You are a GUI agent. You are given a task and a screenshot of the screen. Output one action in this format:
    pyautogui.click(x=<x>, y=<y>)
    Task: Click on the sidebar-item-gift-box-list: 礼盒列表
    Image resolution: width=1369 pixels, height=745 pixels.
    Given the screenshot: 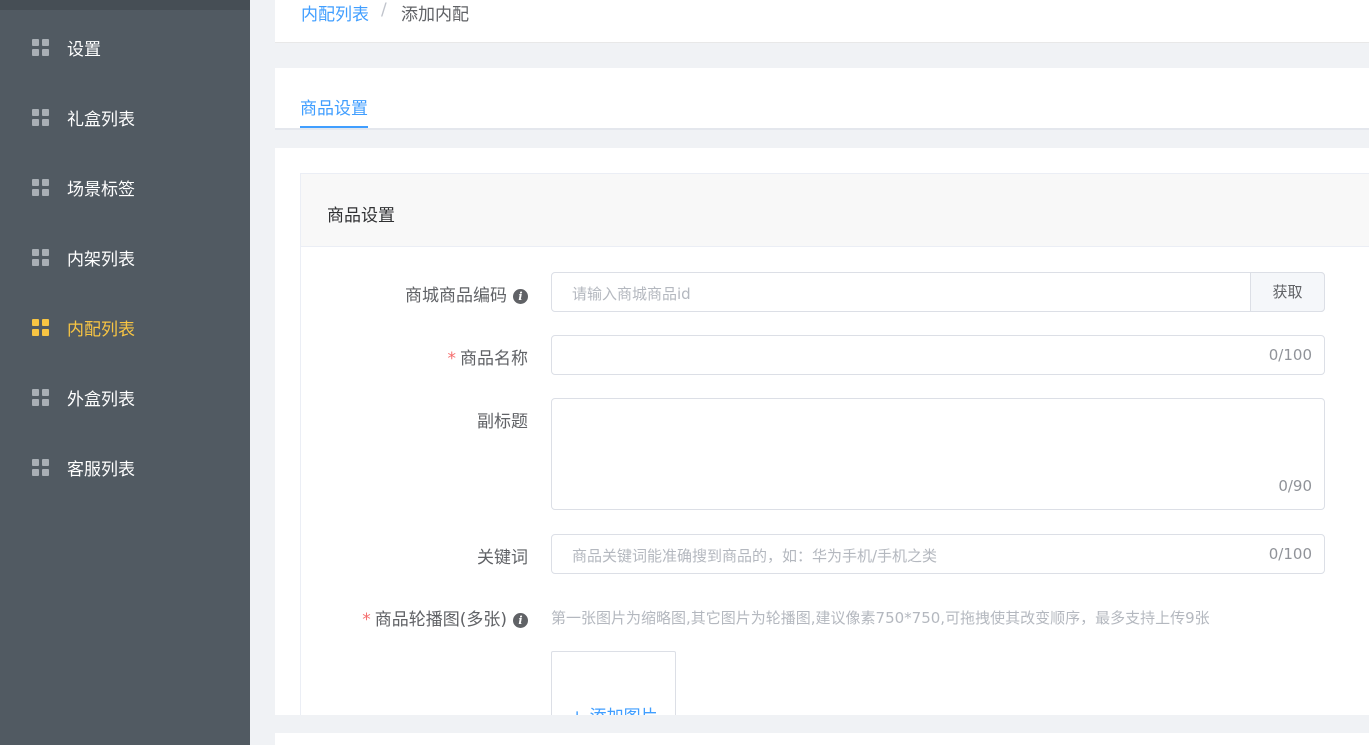 What is the action you would take?
    pyautogui.click(x=125, y=117)
    